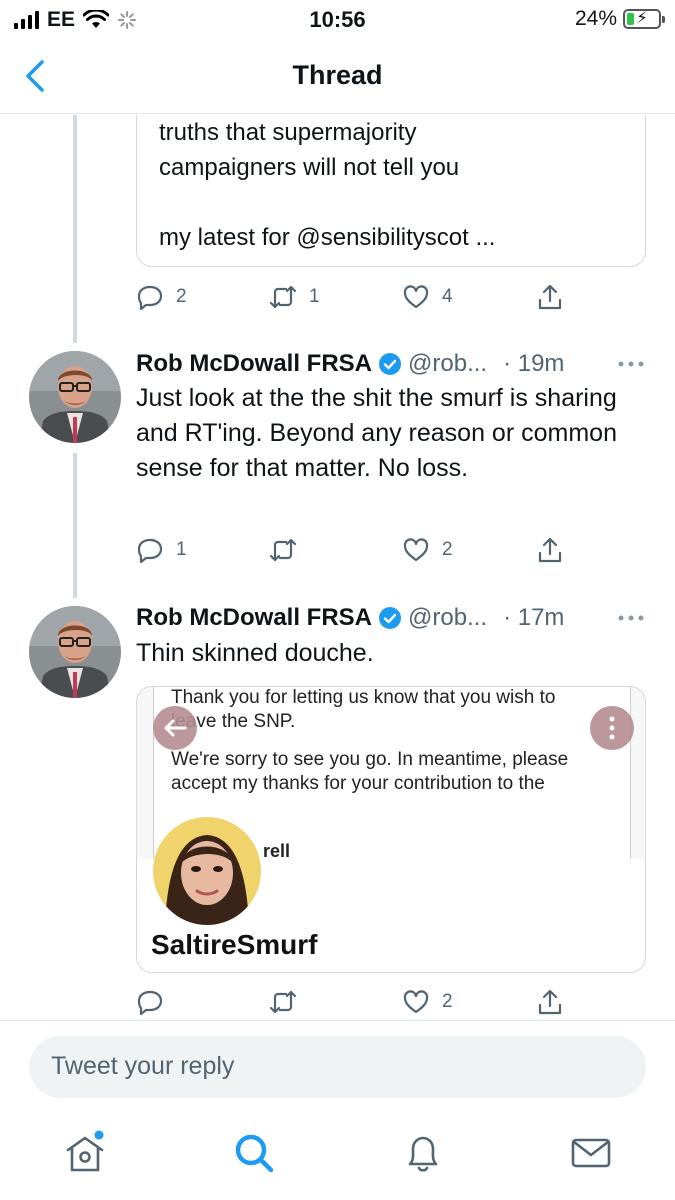  I want to click on reply-bar: Tweet your reply, so click(337, 1066).